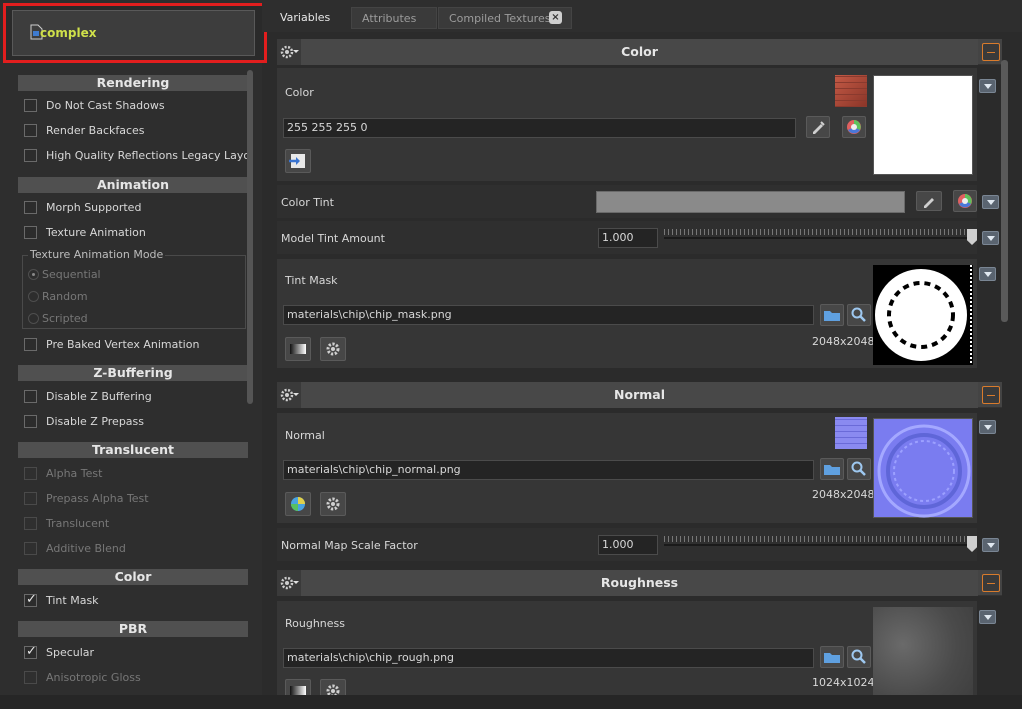 The height and width of the screenshot is (709, 1022). Describe the element at coordinates (1004, 191) in the screenshot. I see `variables-scrollbar` at that location.